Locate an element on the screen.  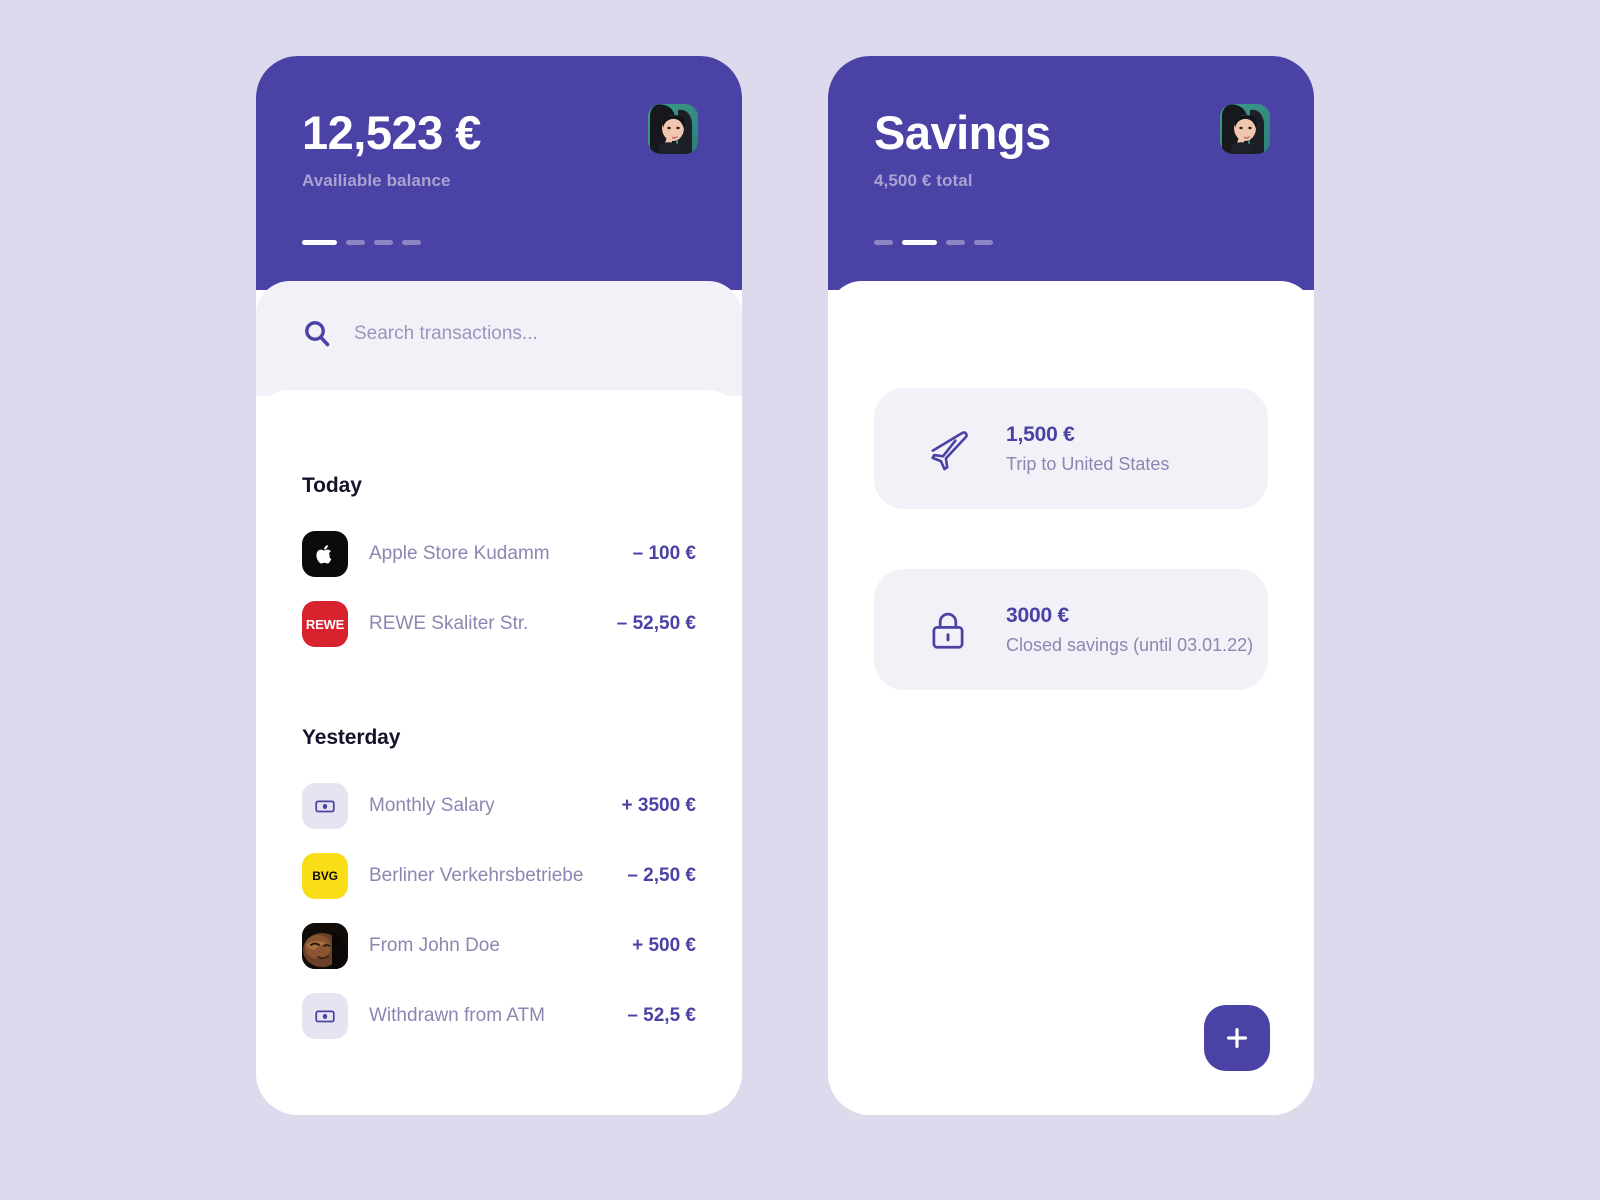
table-row: From John Doe + 500 € is located at coordinates (499, 946).